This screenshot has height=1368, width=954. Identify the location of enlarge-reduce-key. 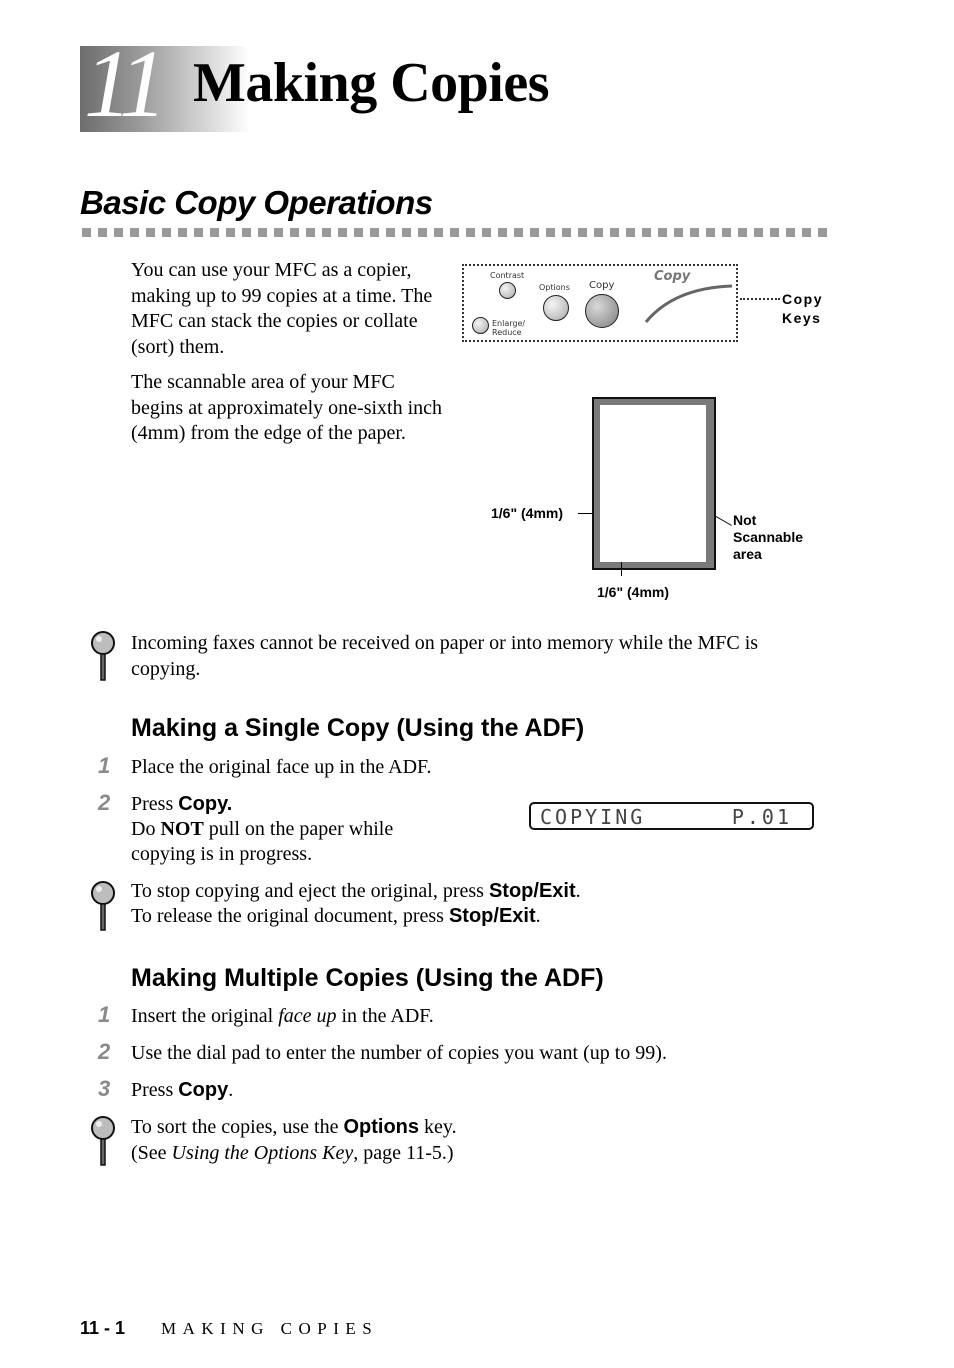
(480, 325).